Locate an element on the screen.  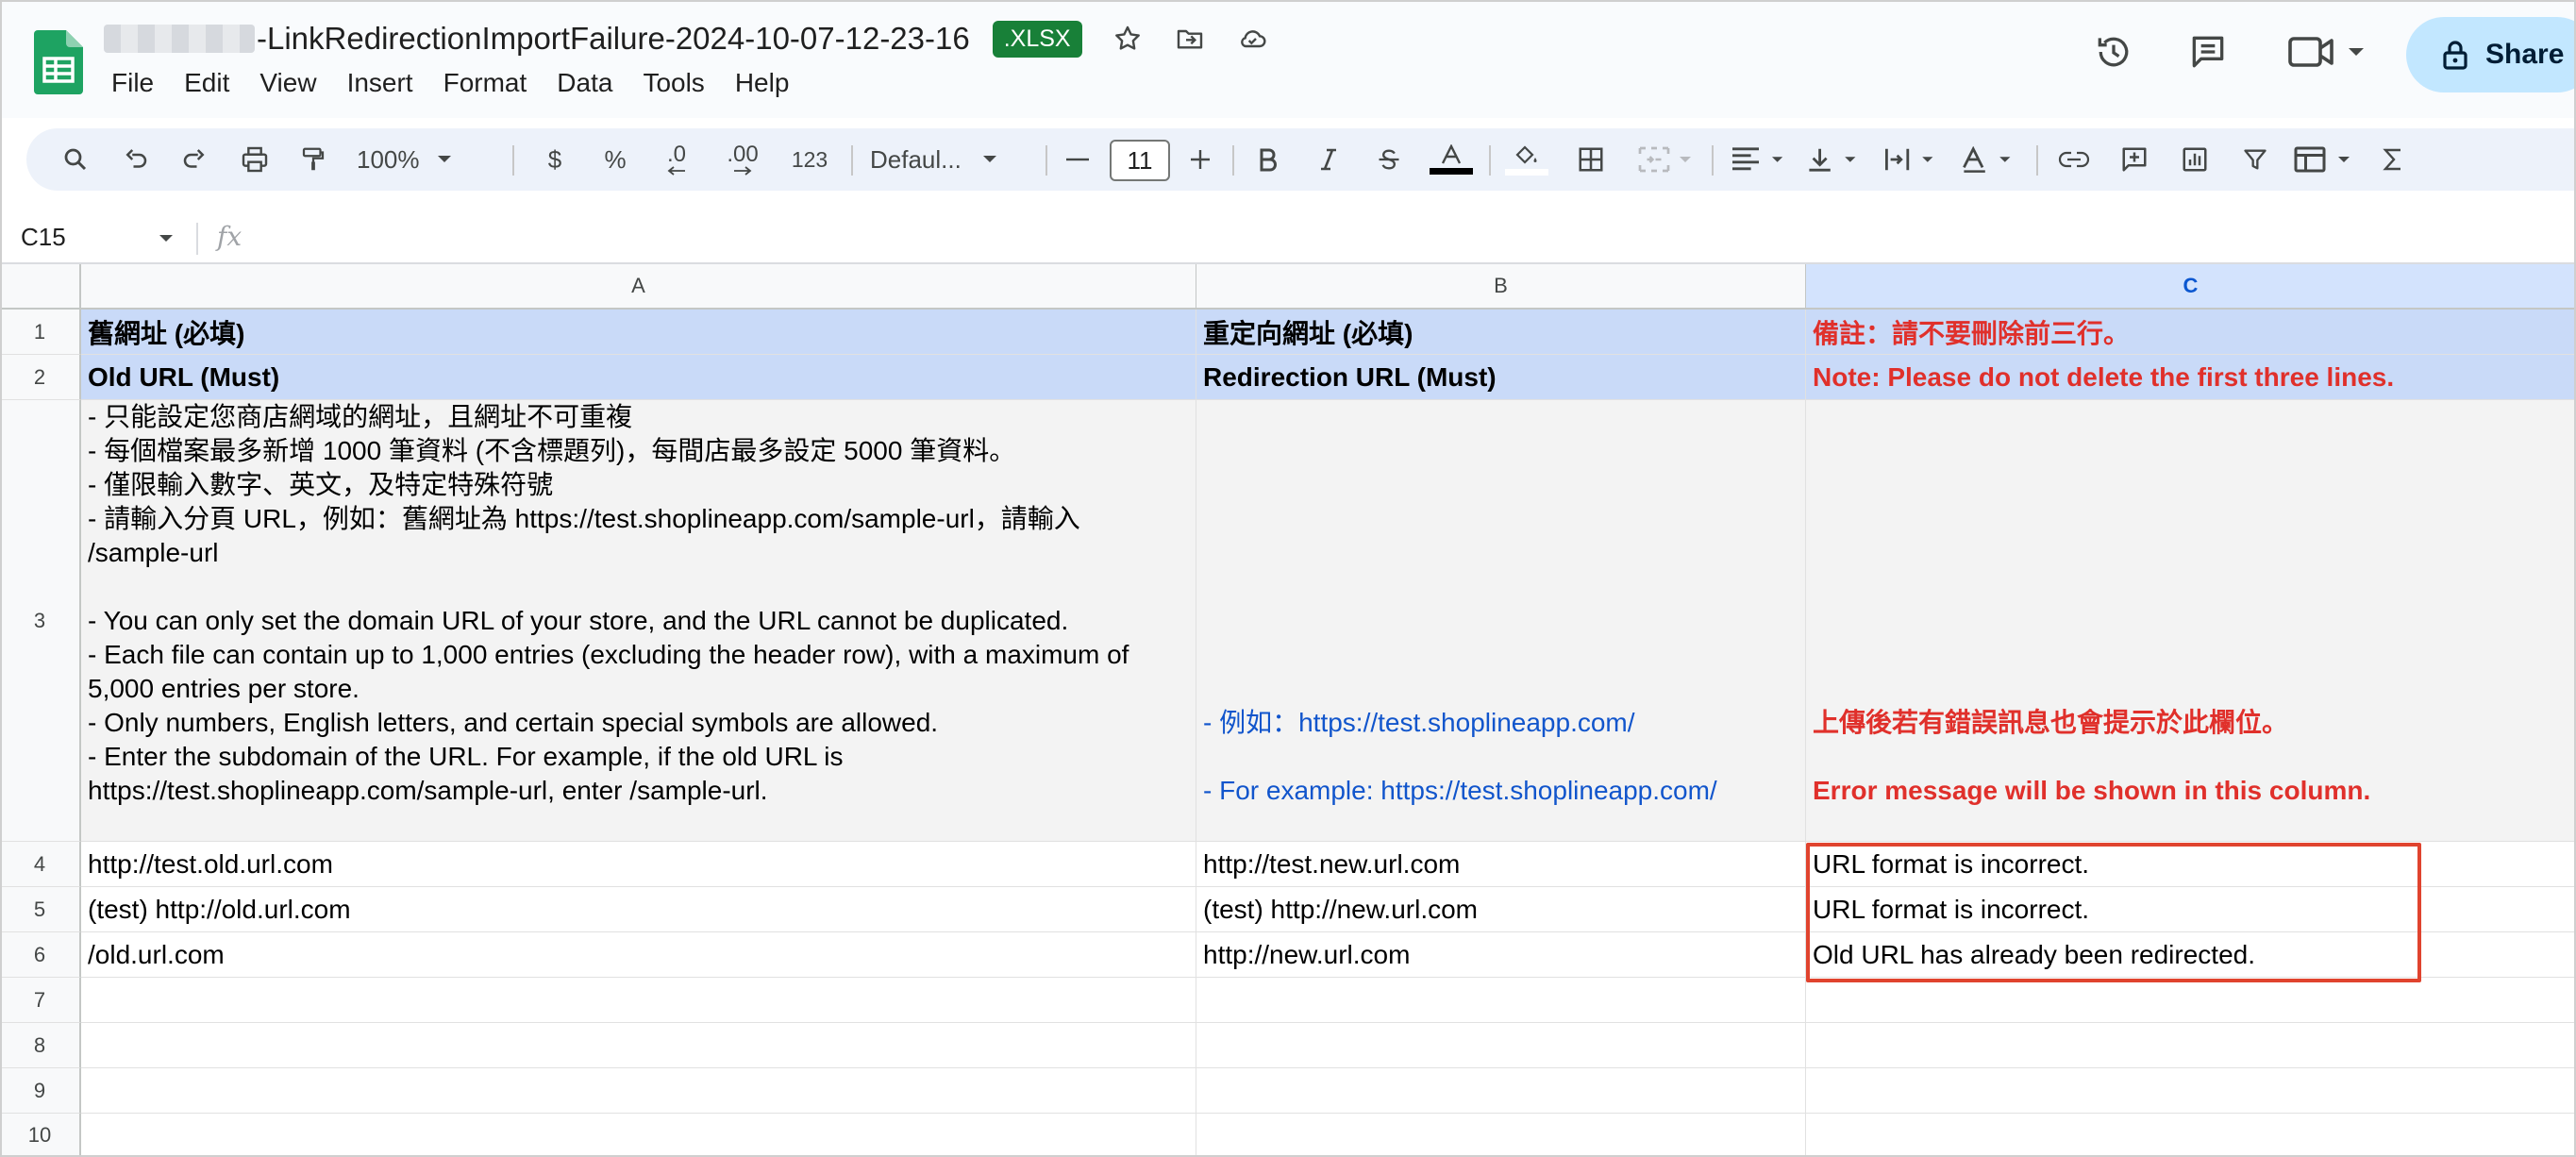
row-header-8: 8 is located at coordinates (40, 1045).